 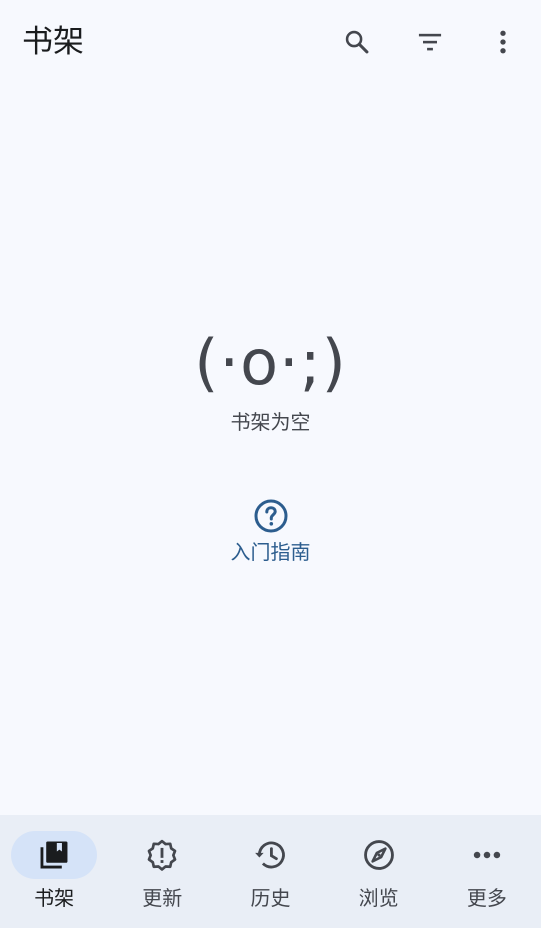 I want to click on top-app-bar: 书架, so click(x=270, y=42).